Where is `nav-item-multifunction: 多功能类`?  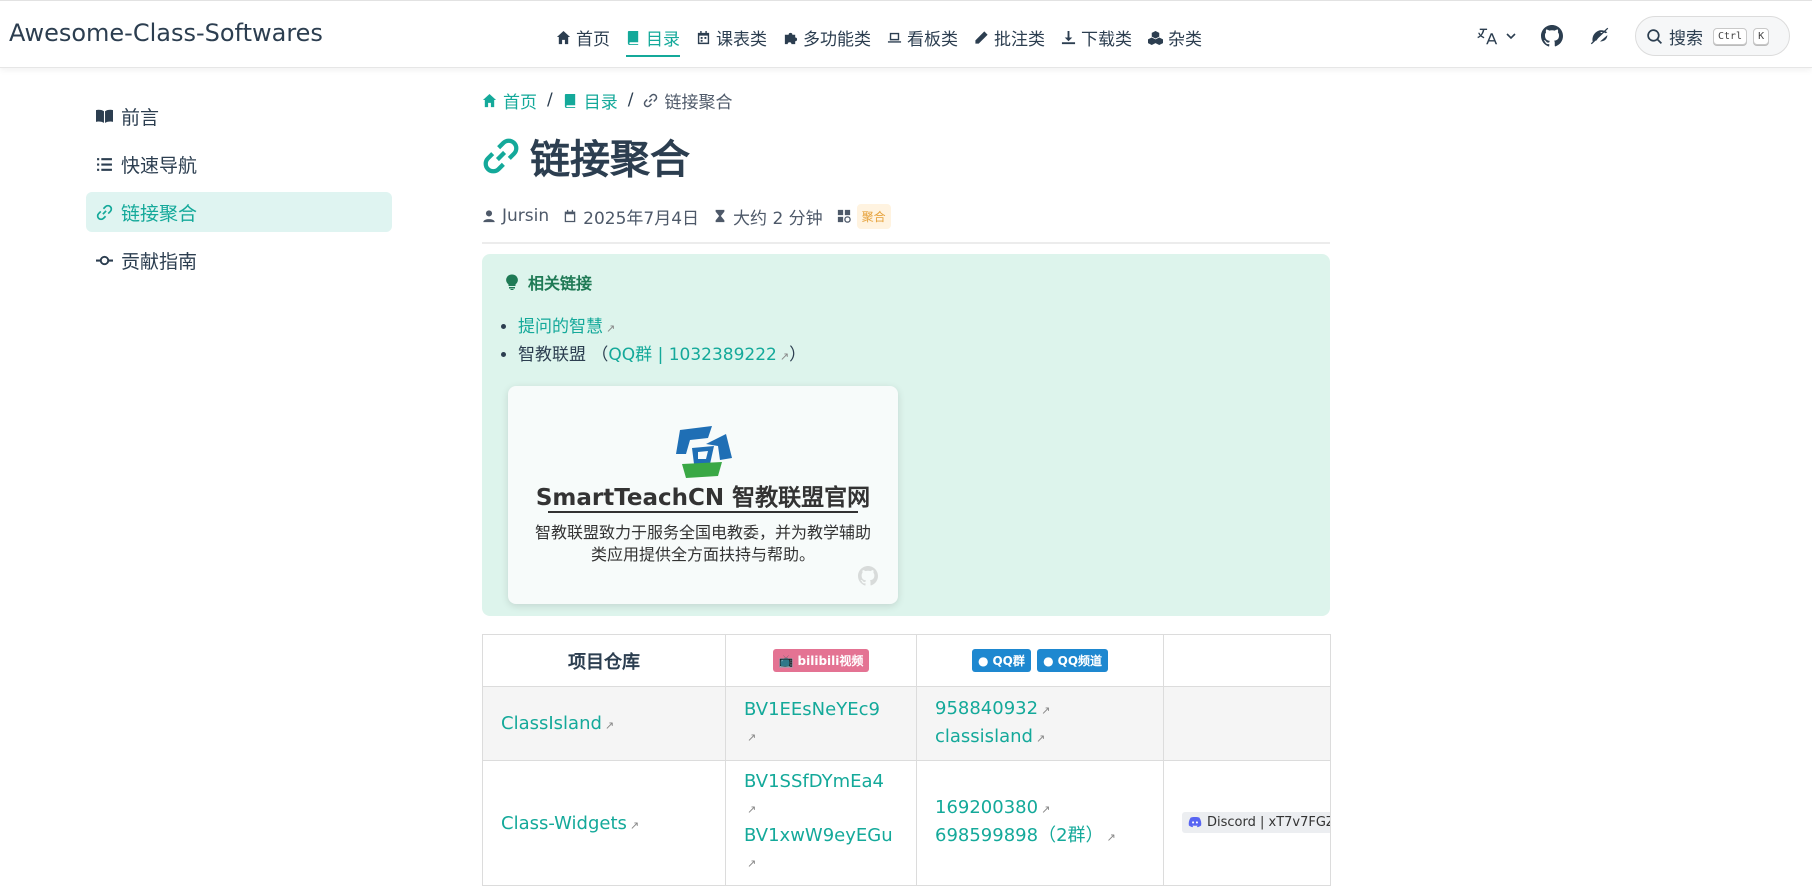
nav-item-multifunction: 多功能类 is located at coordinates (827, 37).